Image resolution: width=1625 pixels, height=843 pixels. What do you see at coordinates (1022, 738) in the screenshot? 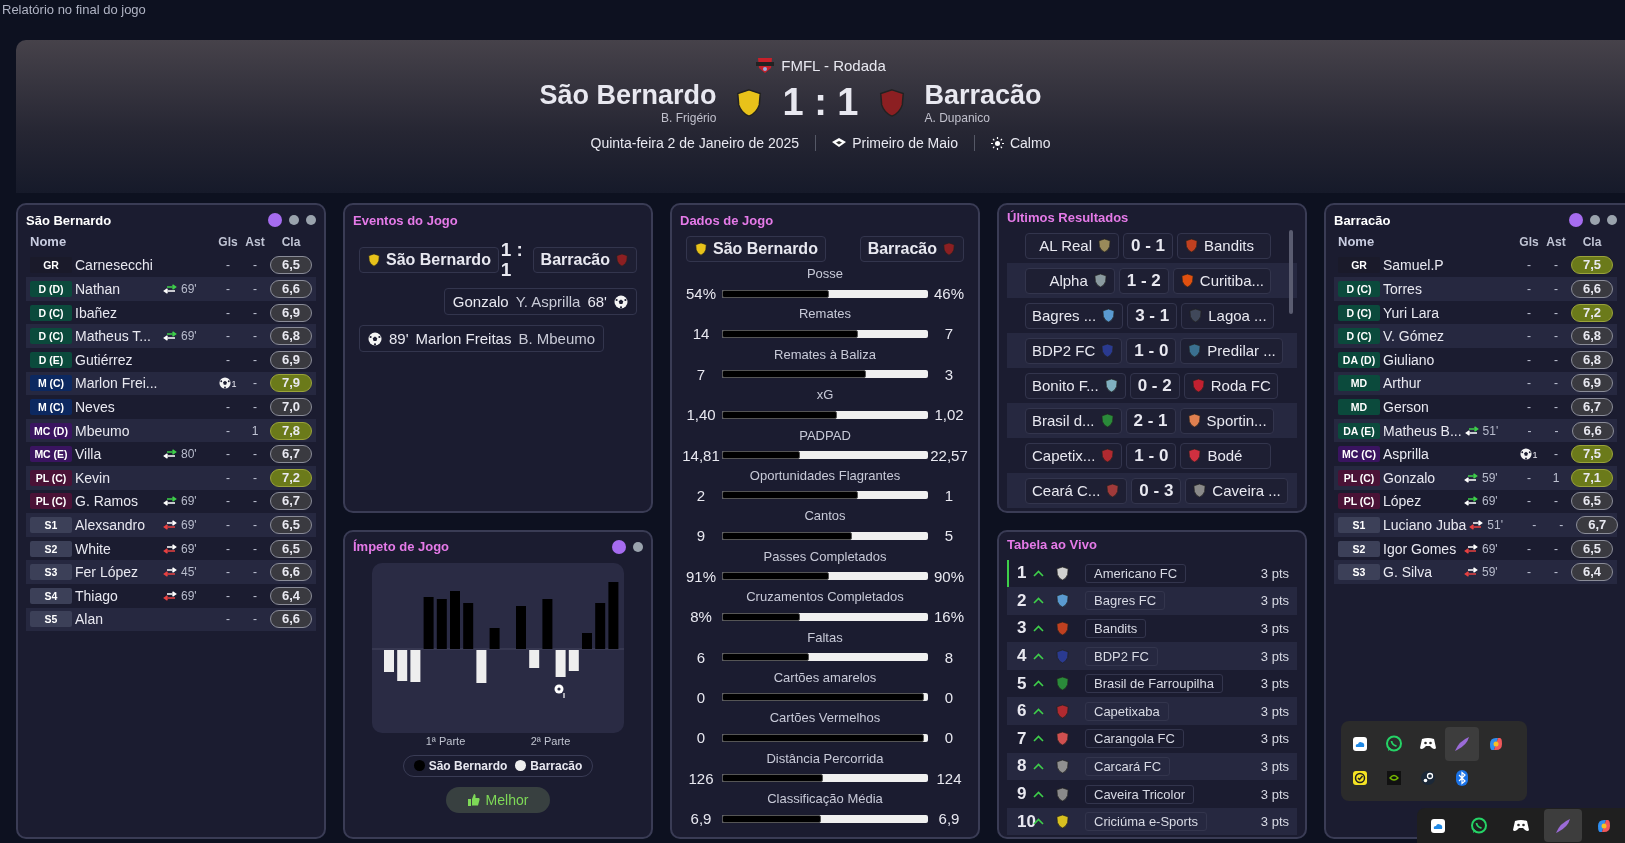
I see `position-number: 7` at bounding box center [1022, 738].